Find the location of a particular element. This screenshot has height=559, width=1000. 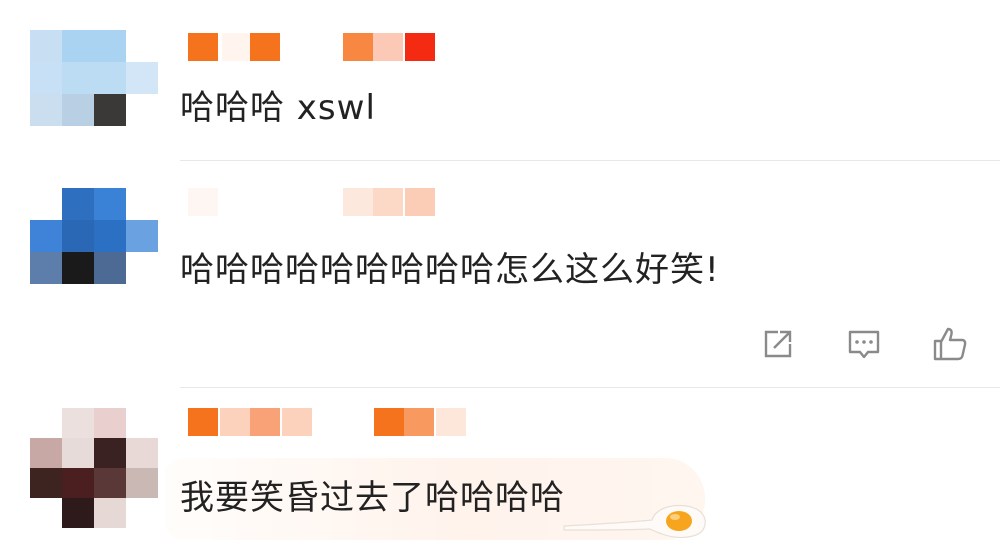

comment-actions is located at coordinates (864, 344).